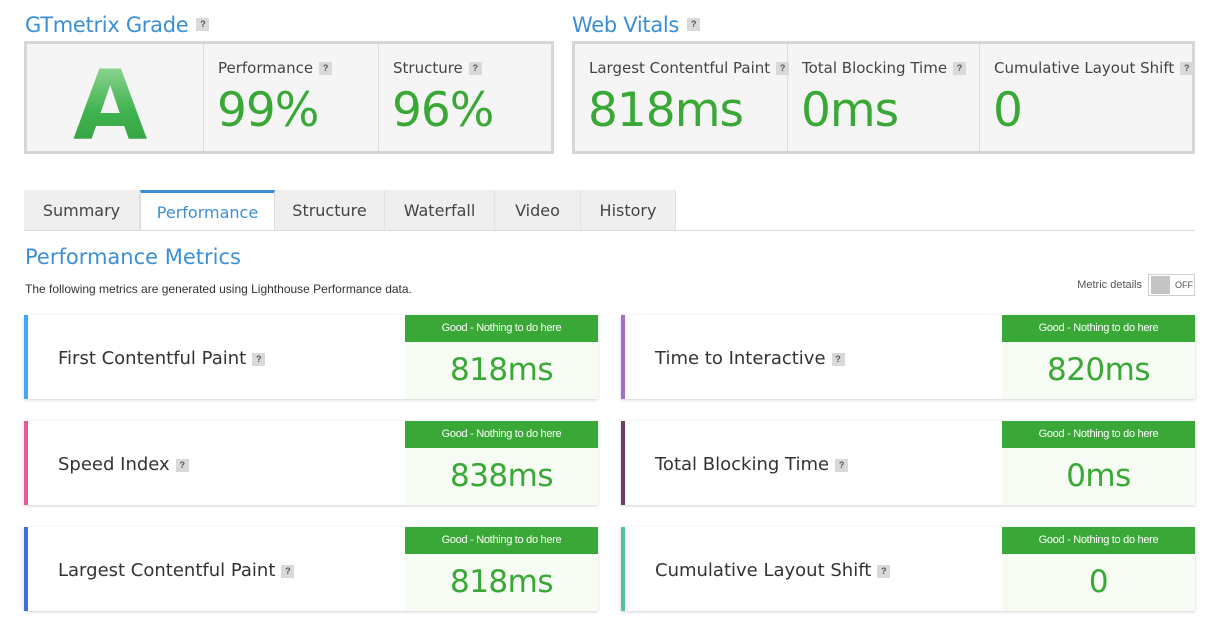 The height and width of the screenshot is (617, 1220). I want to click on performance-metrics-title: Performance Metrics, so click(133, 257).